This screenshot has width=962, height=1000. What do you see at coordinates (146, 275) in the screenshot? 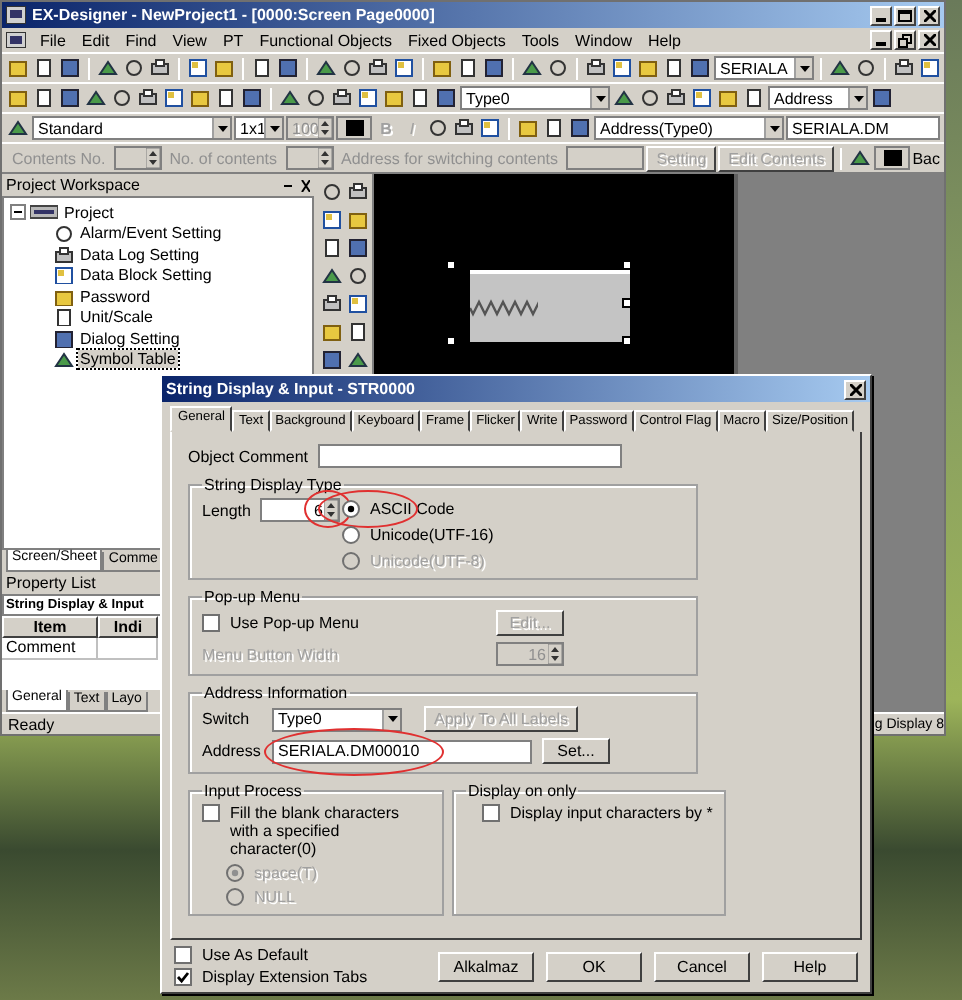
I see `tree-item: Data Block Setting` at bounding box center [146, 275].